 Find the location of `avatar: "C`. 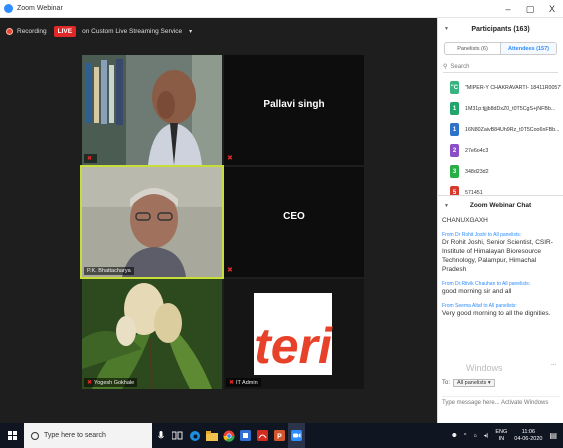

avatar: "C is located at coordinates (454, 87).